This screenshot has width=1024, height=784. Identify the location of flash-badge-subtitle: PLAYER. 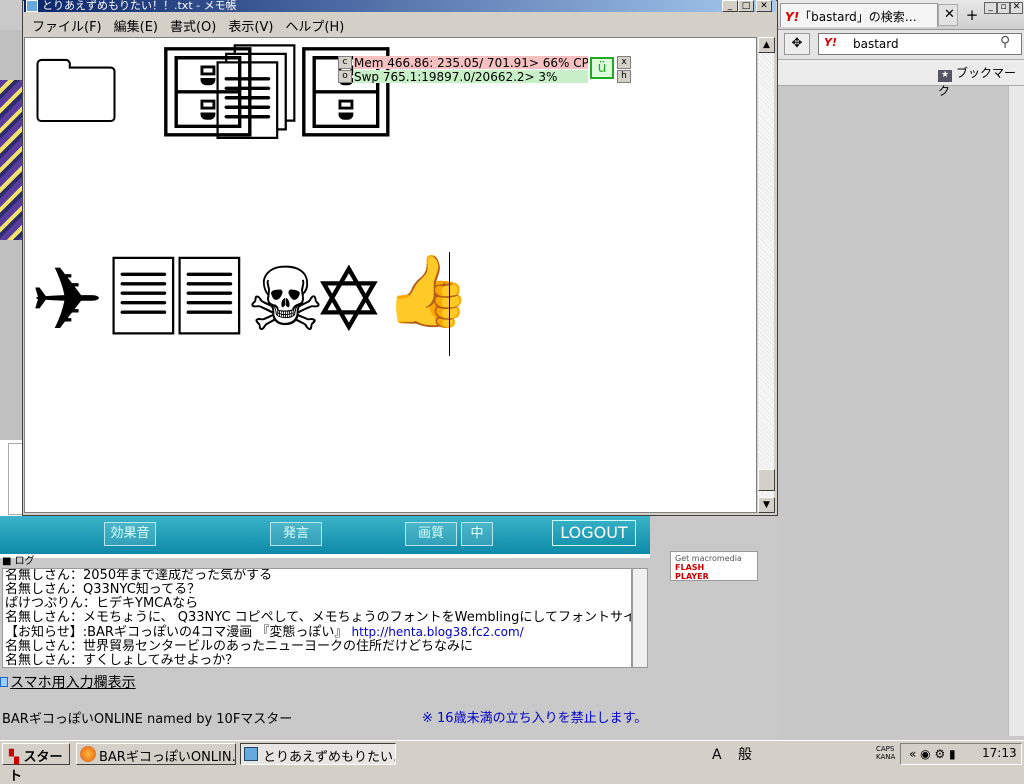
(692, 576).